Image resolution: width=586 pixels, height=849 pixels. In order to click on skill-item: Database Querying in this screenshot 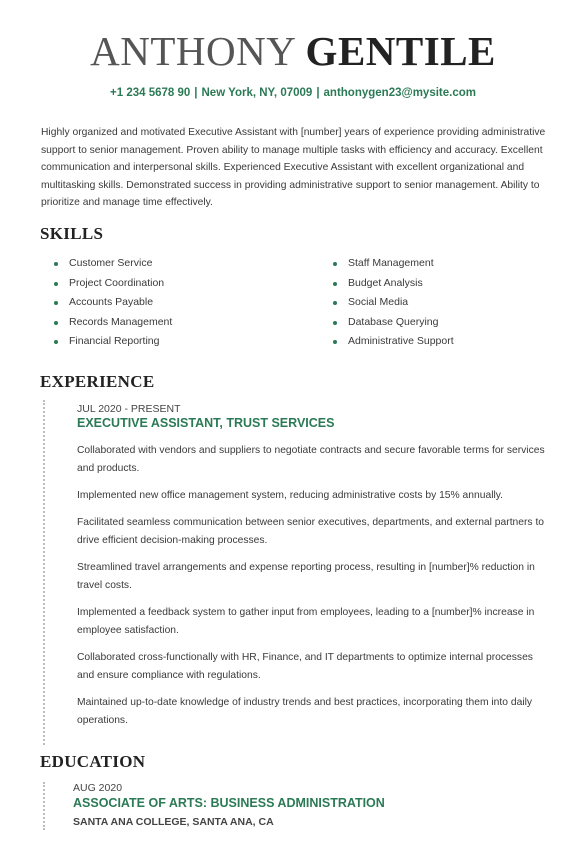, I will do `click(393, 323)`.